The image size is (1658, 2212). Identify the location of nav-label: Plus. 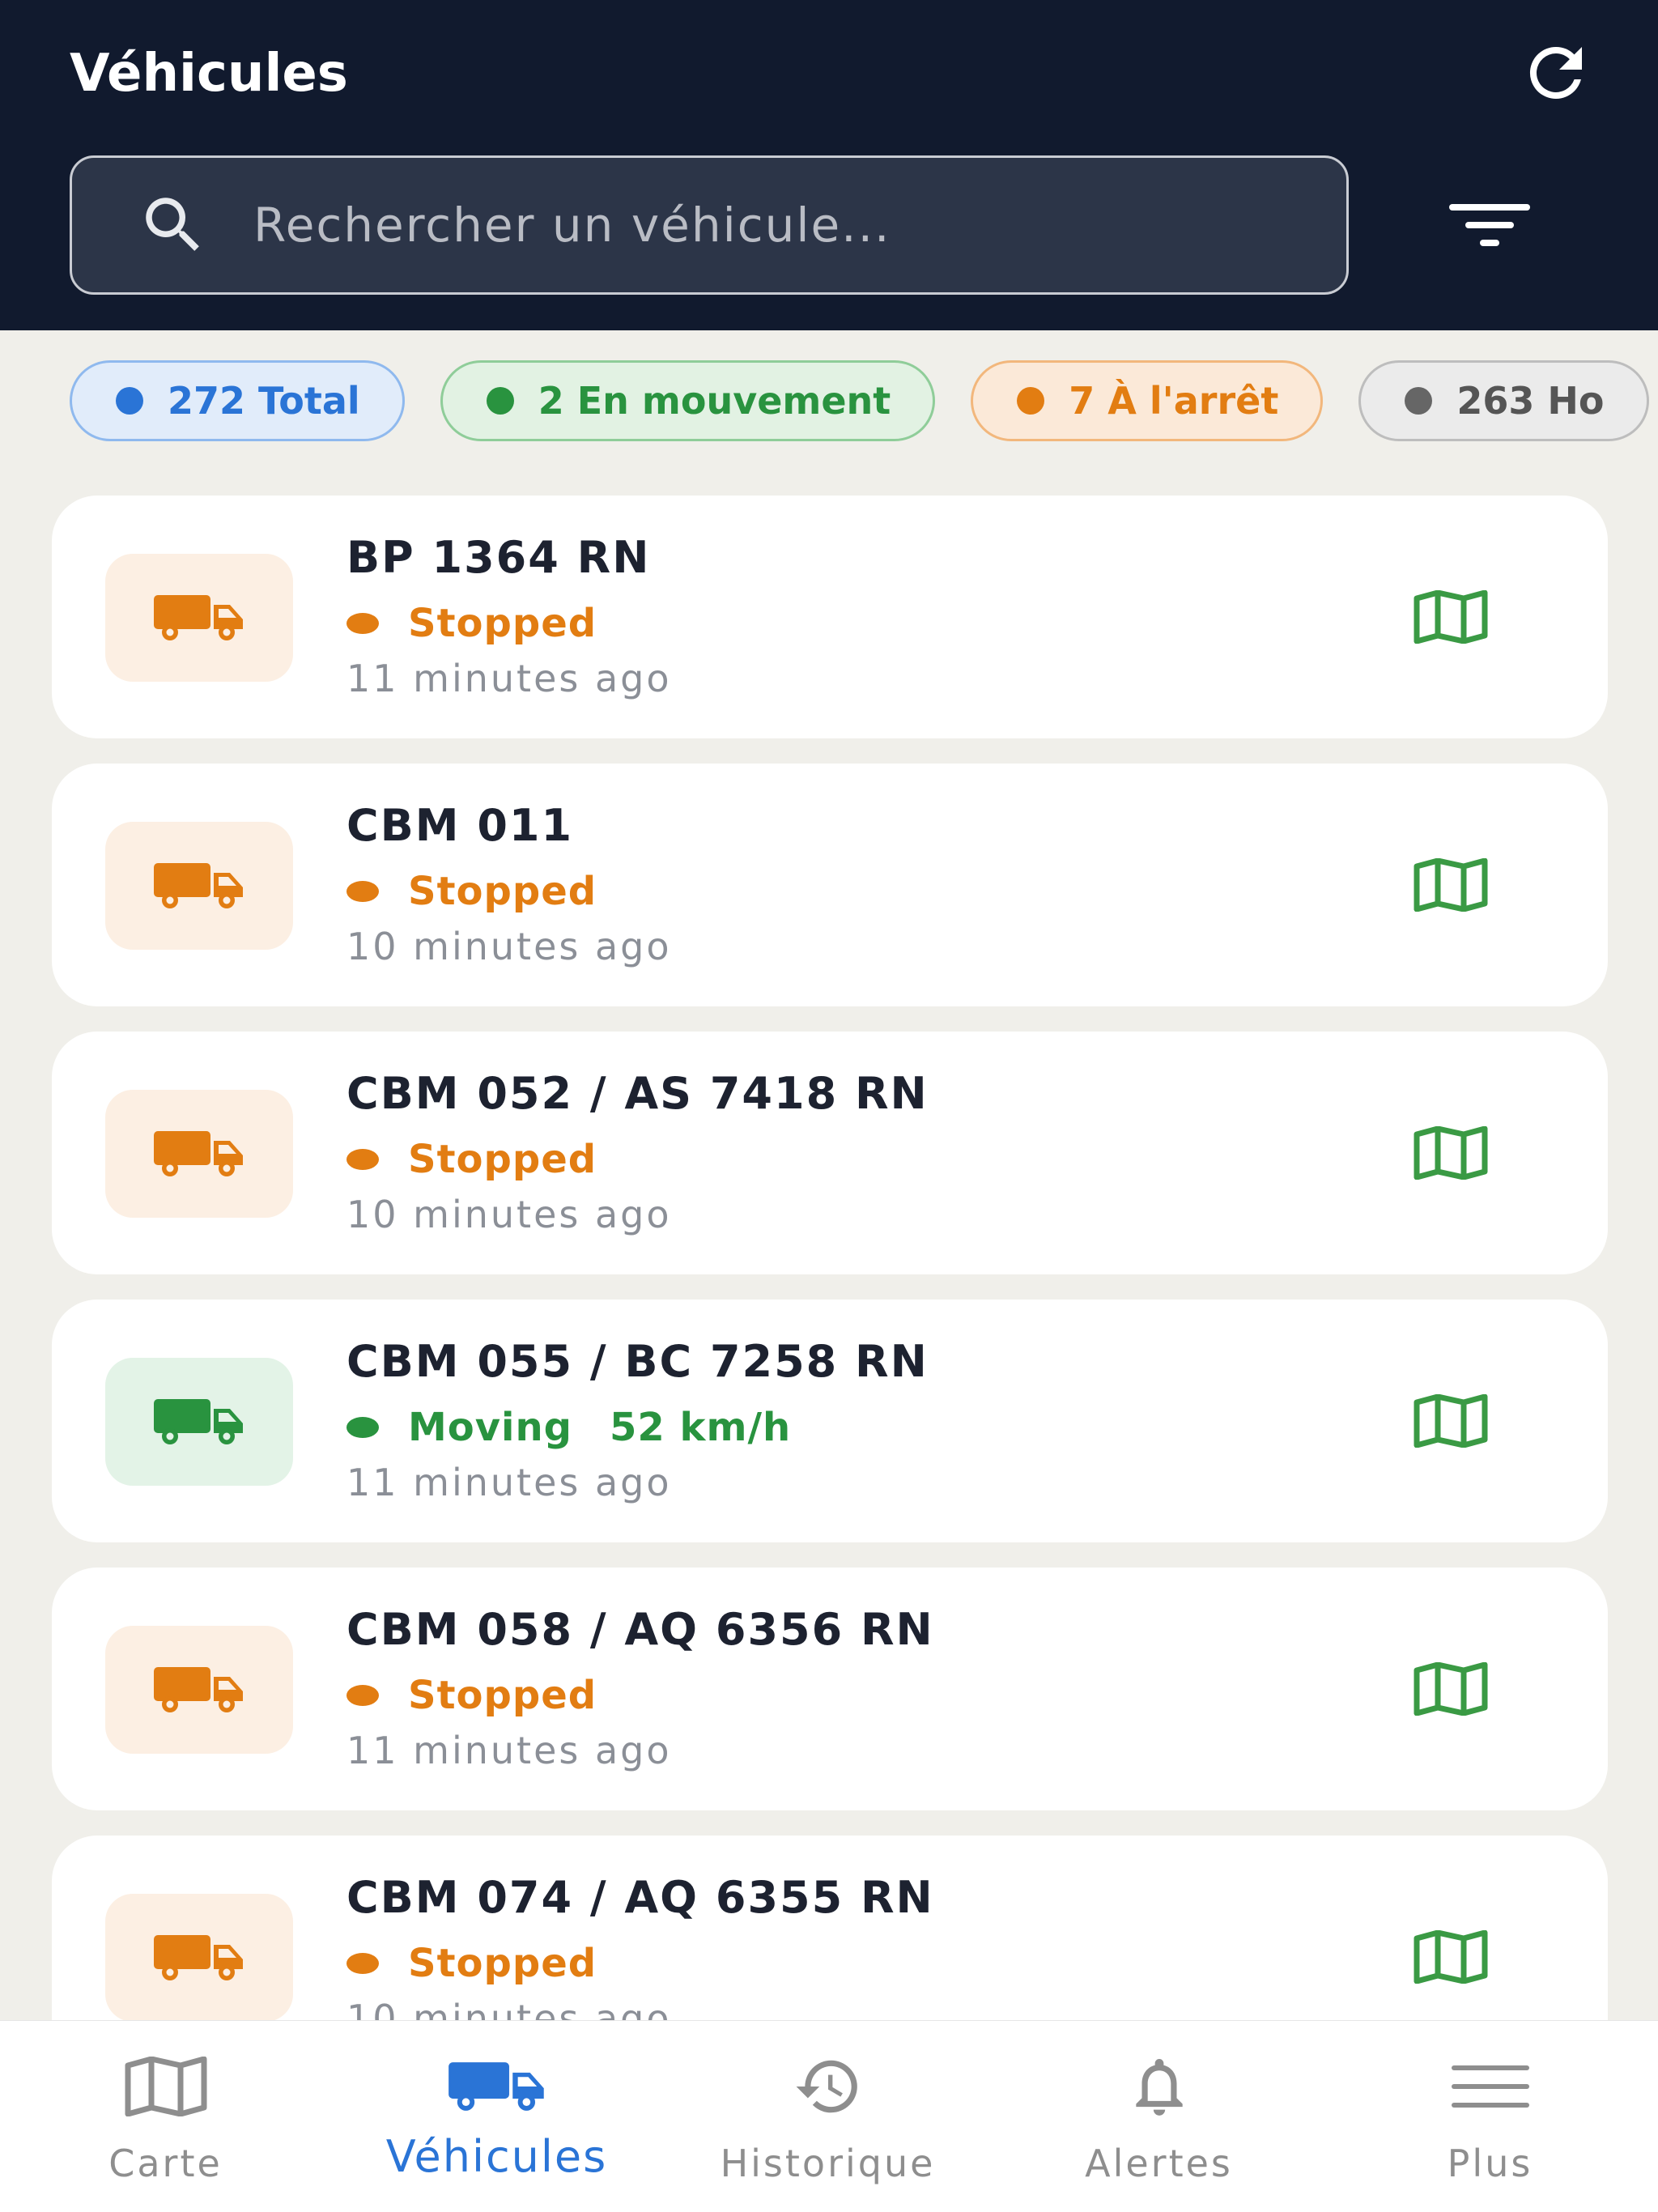
(1490, 2164).